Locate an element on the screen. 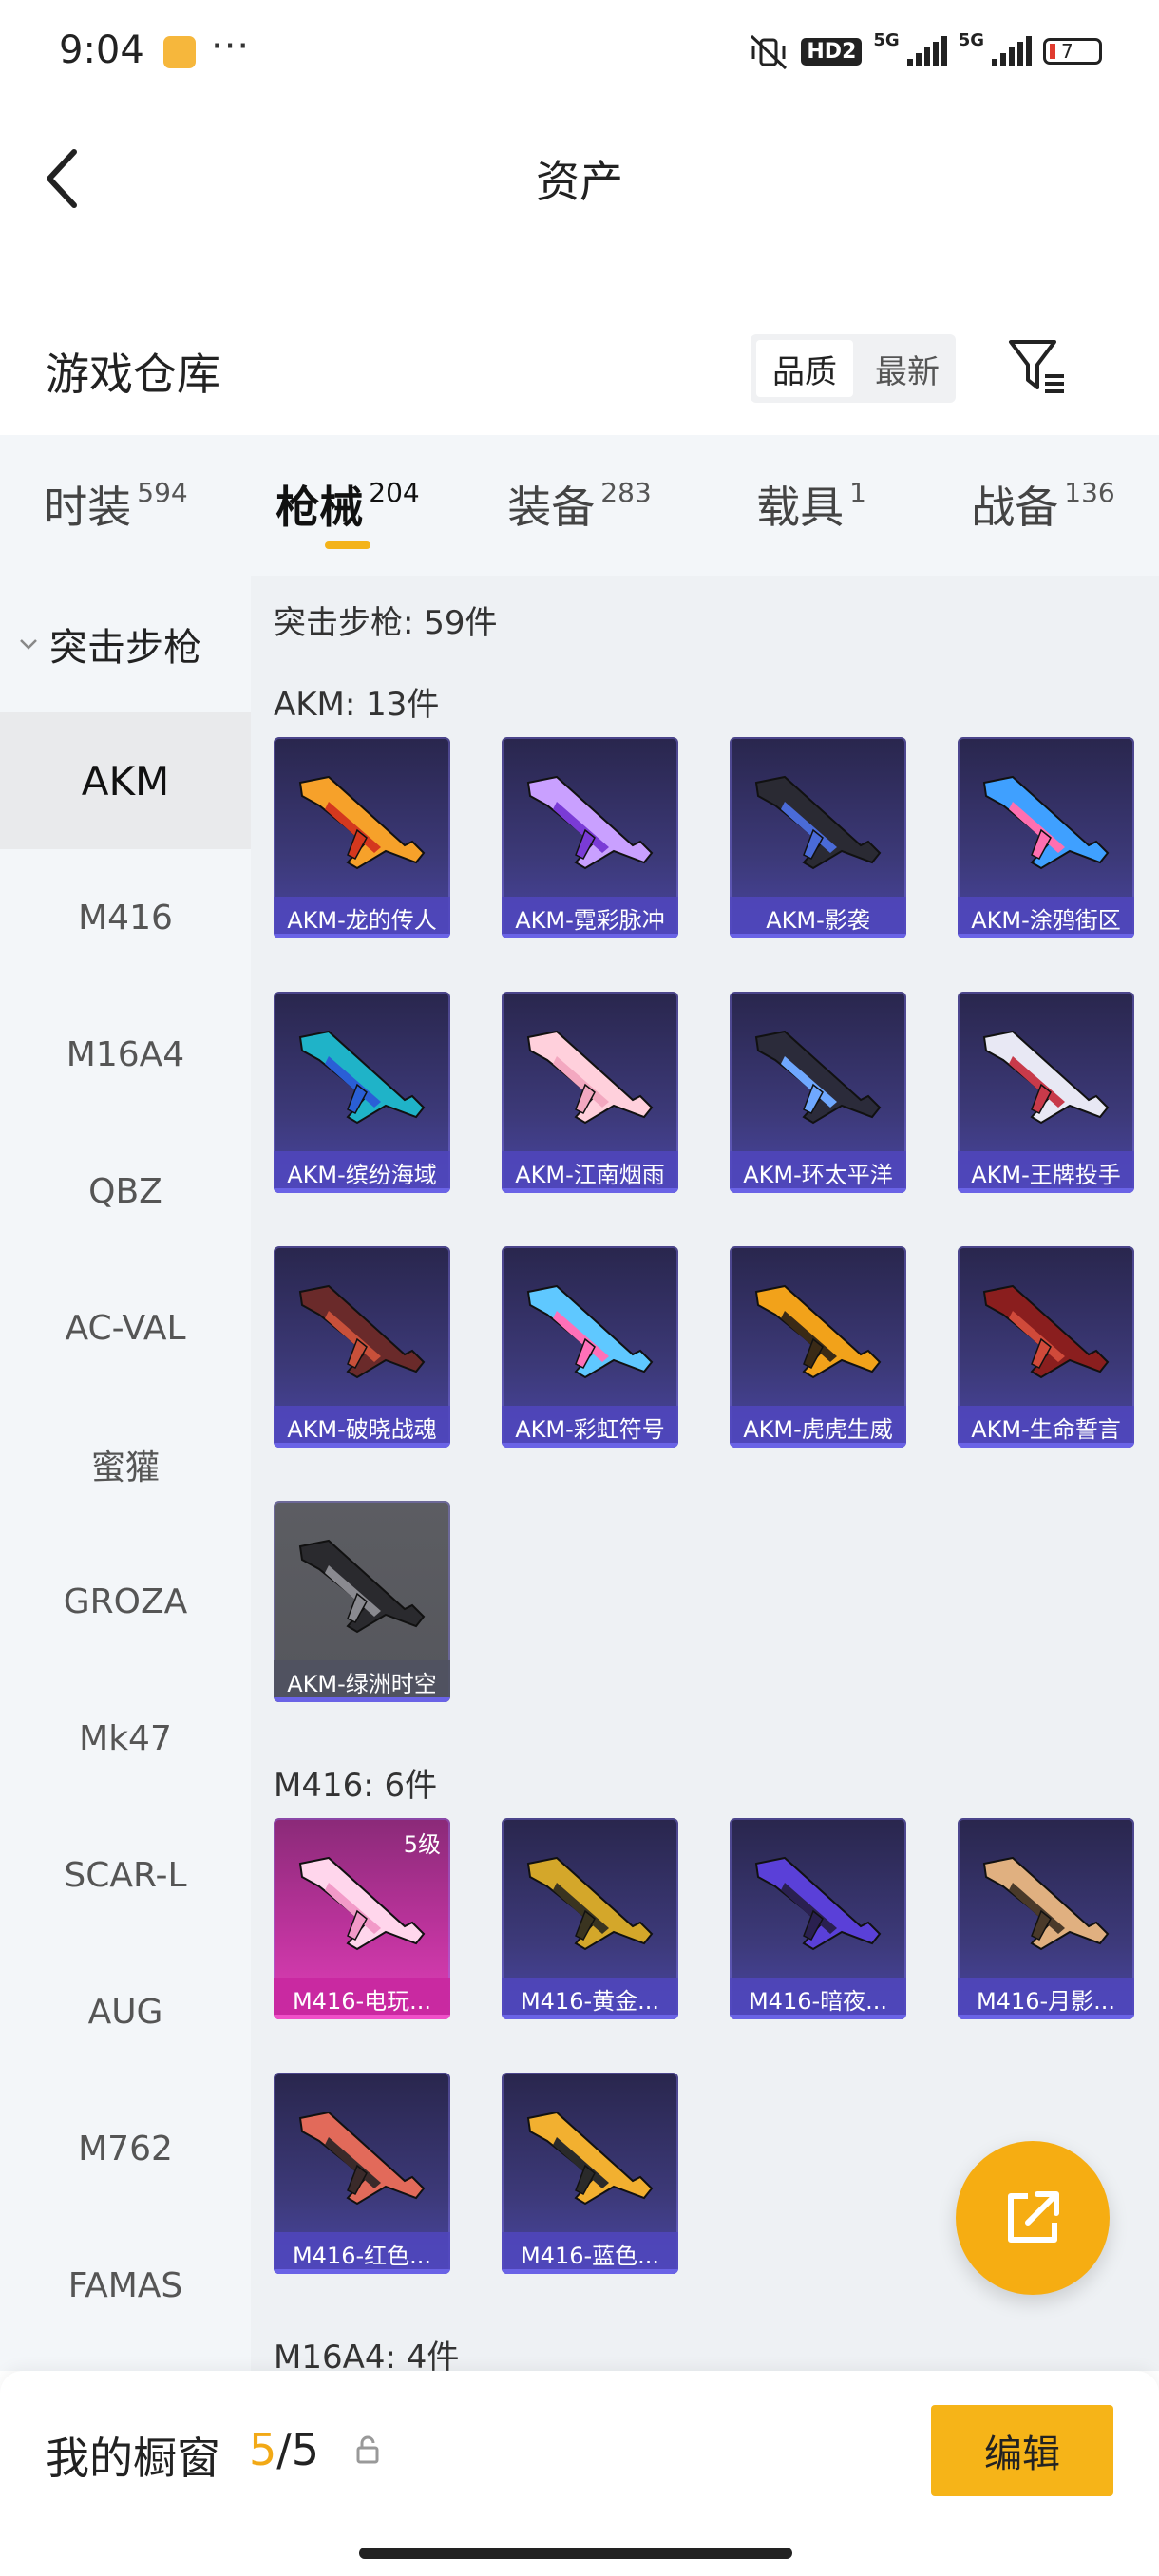 The image size is (1159, 2576). showcase-current: 5 is located at coordinates (263, 2449).